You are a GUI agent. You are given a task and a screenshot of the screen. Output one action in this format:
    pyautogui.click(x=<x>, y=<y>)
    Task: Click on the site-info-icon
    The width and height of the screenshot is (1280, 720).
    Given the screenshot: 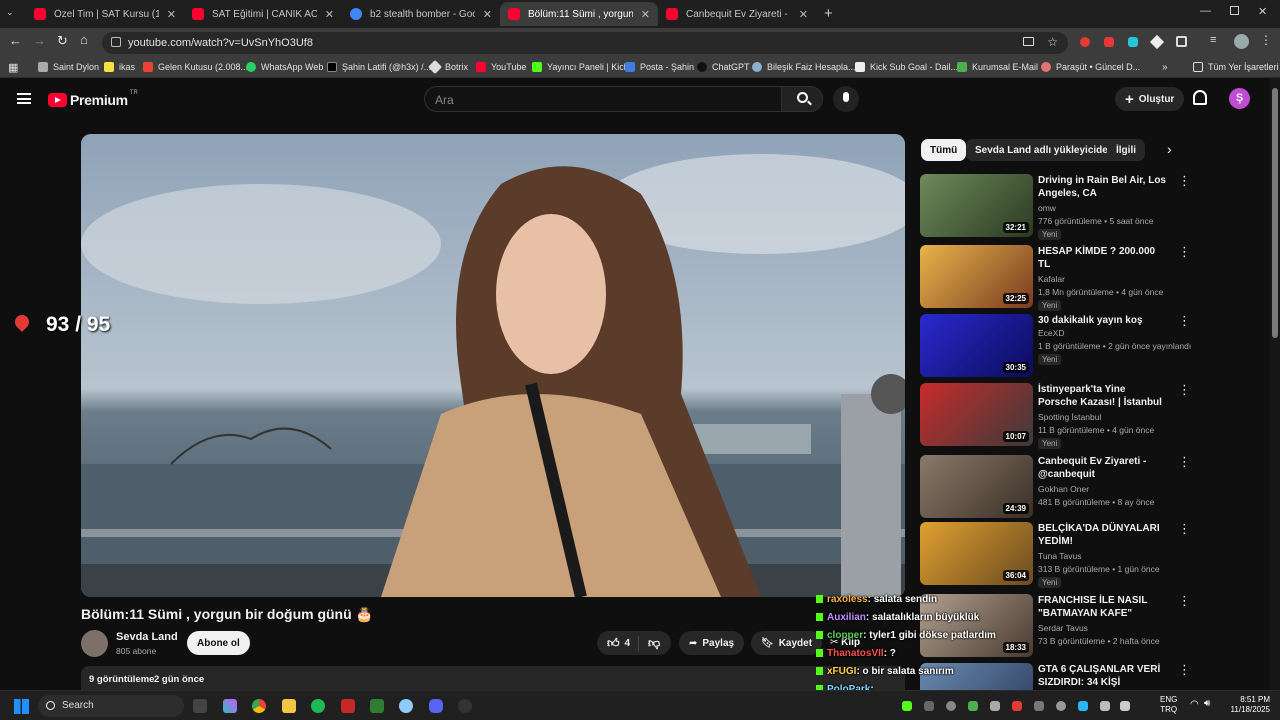 What is the action you would take?
    pyautogui.click(x=116, y=42)
    